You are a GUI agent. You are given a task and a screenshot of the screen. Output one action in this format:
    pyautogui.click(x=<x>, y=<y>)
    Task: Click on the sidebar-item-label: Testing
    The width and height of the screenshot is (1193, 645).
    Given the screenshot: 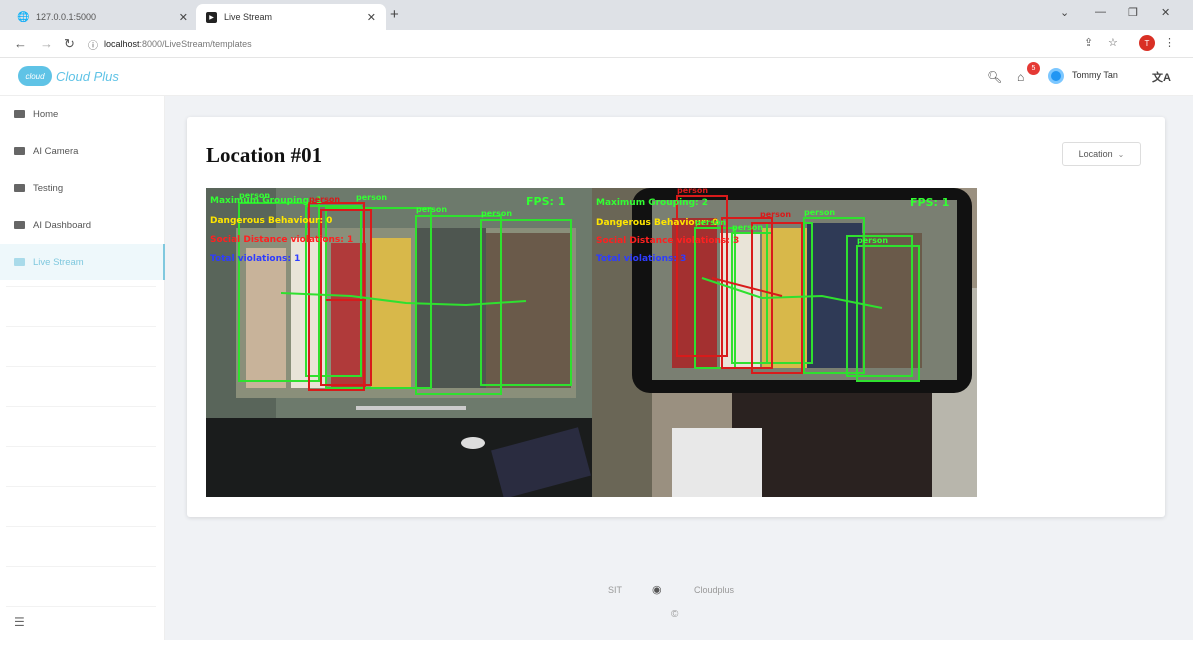 What is the action you would take?
    pyautogui.click(x=48, y=188)
    